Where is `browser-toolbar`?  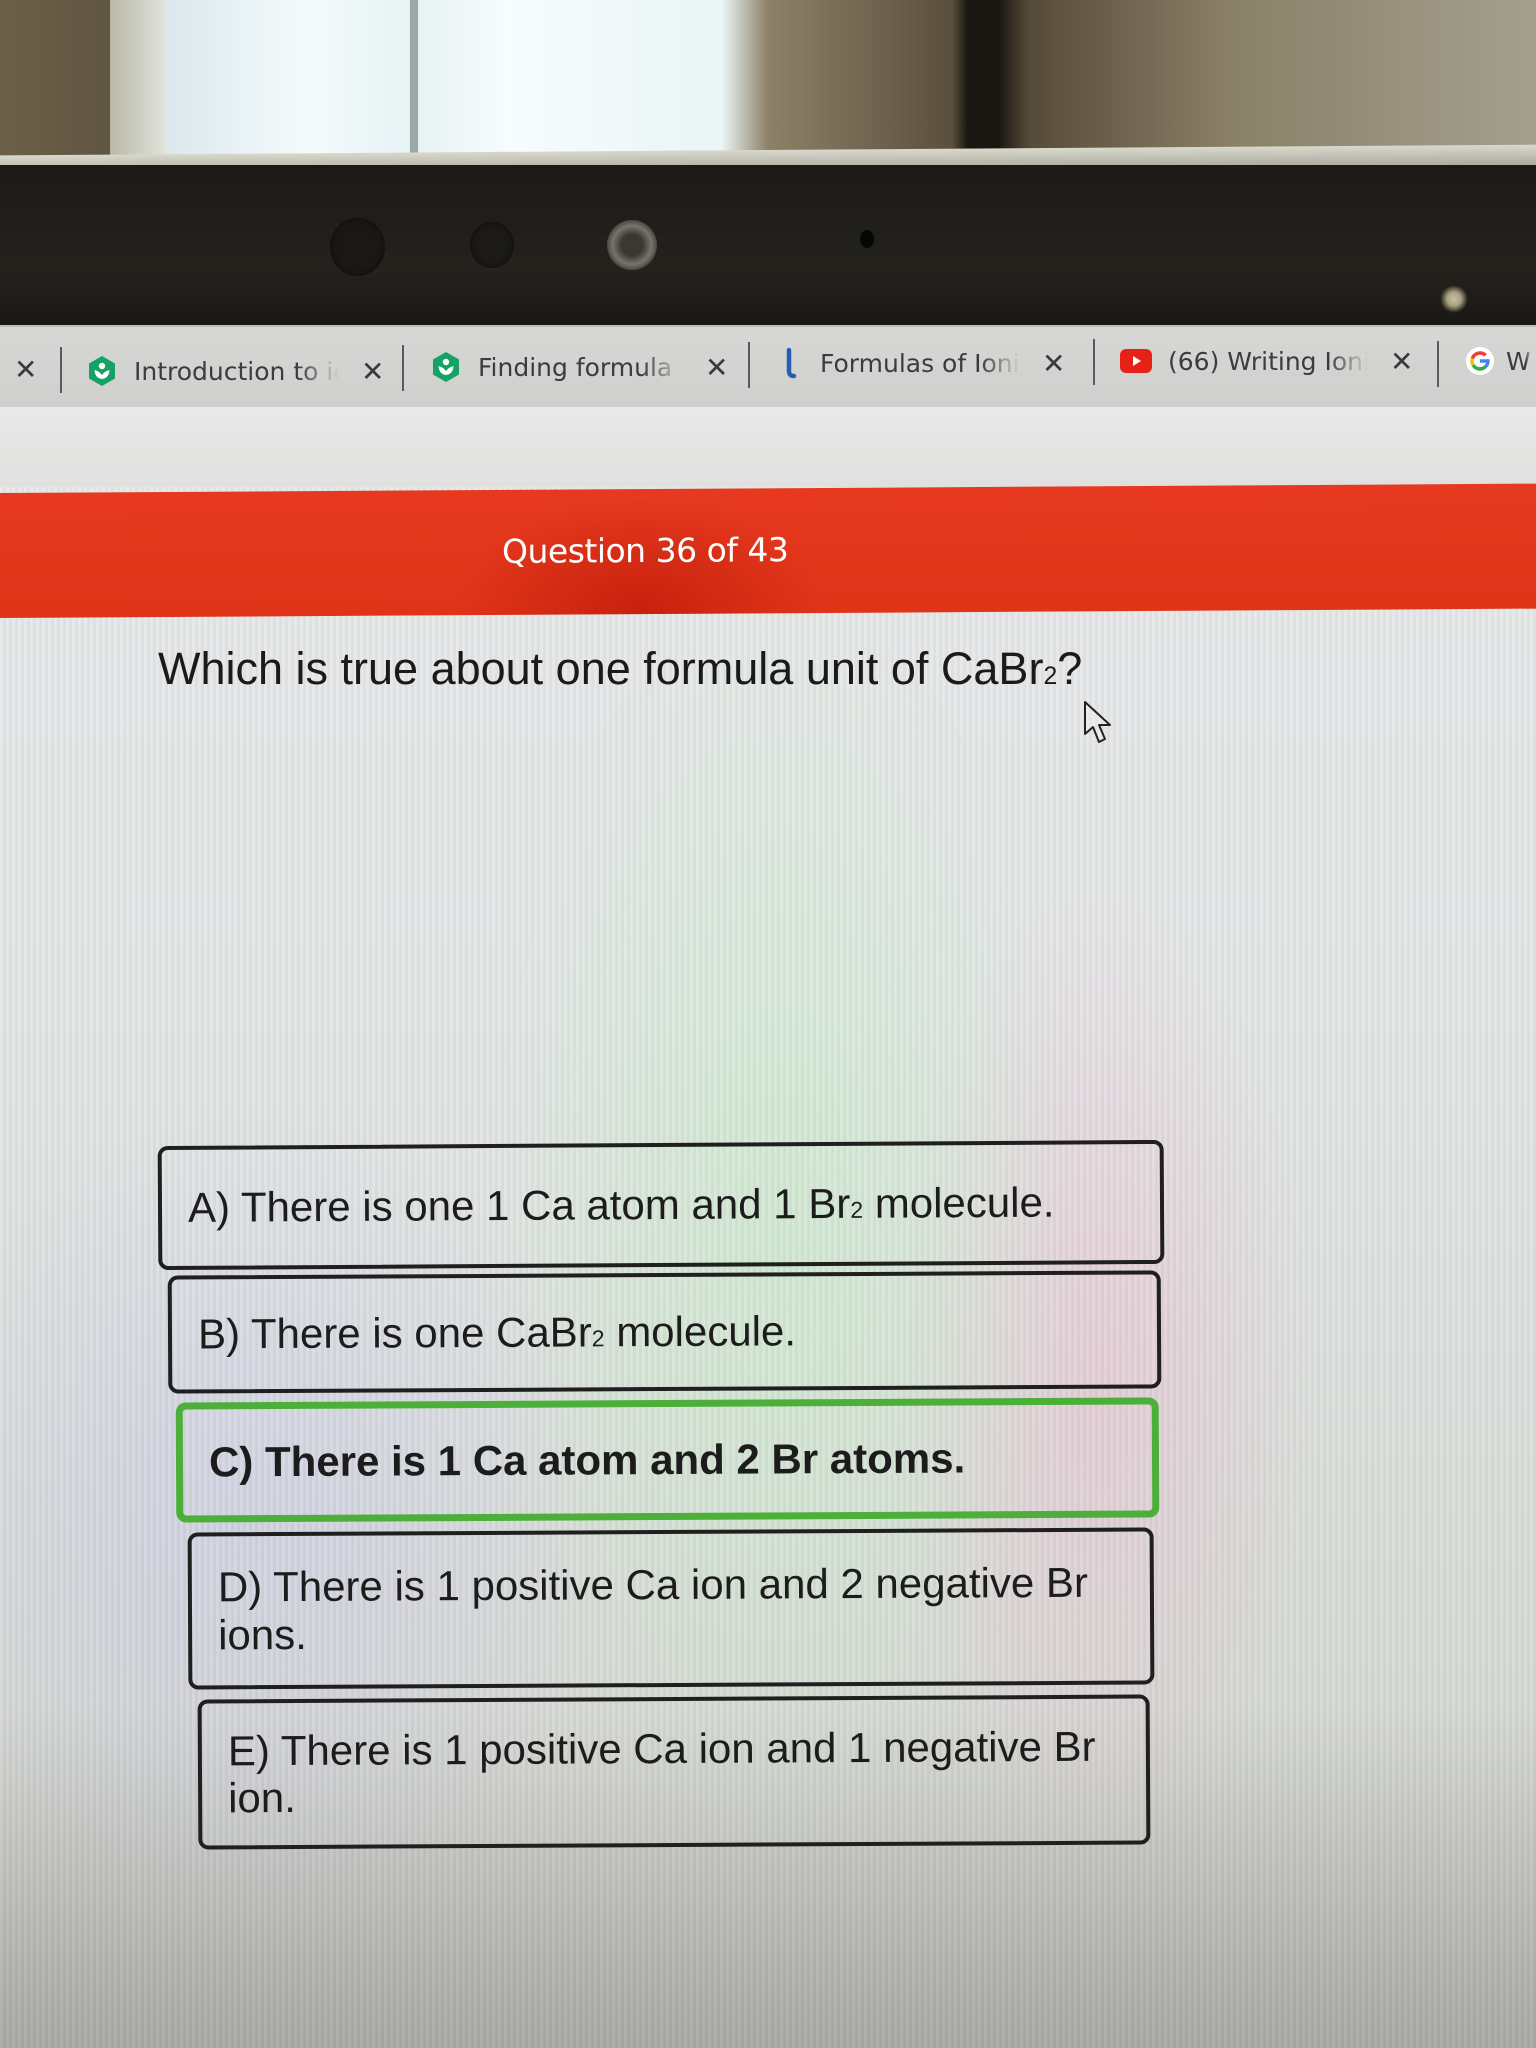
browser-toolbar is located at coordinates (768, 447).